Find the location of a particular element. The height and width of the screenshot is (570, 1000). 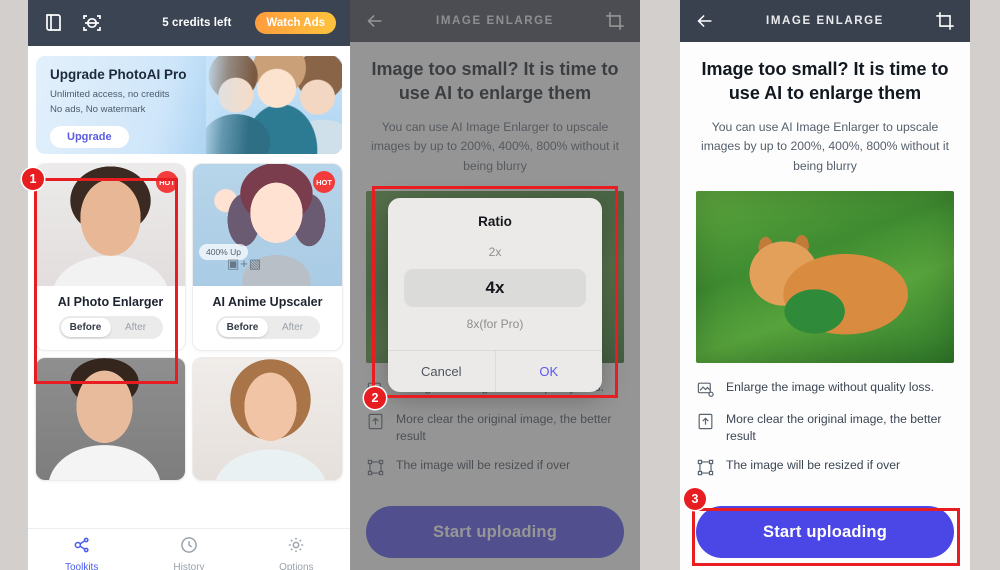

feature-text: The image will be resized if over is located at coordinates (813, 465).